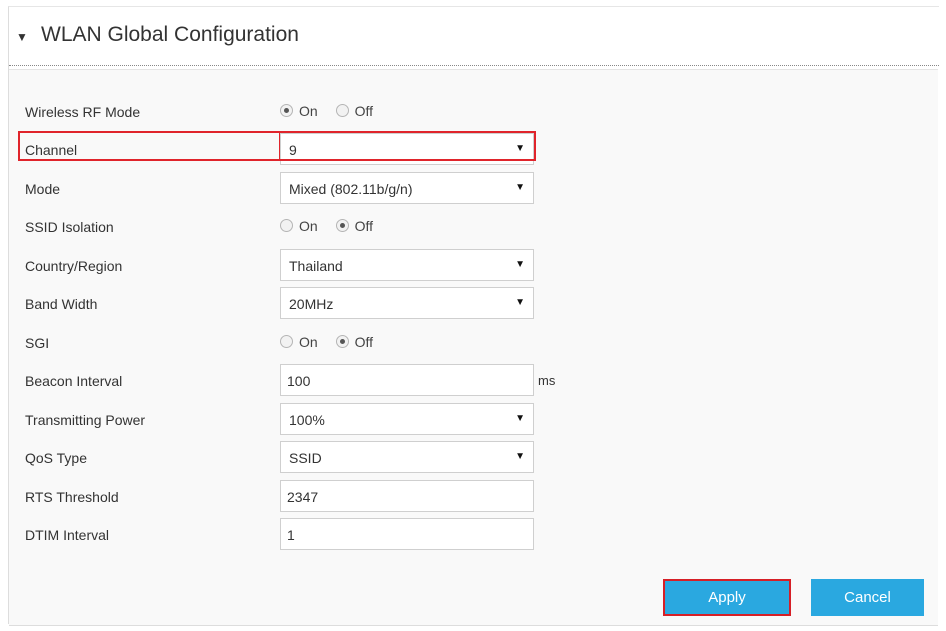 The height and width of the screenshot is (631, 946). I want to click on channel-label: Channel, so click(51, 150).